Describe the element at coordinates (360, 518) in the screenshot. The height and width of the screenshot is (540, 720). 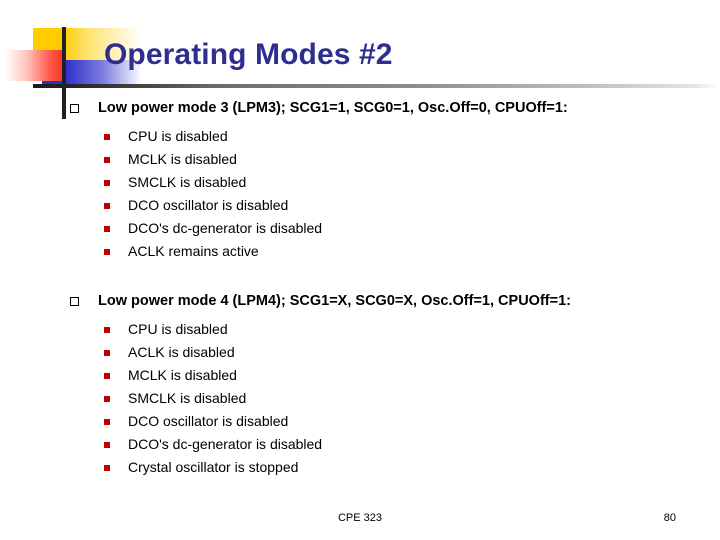
I see `footer-course-label: CPE 323` at that location.